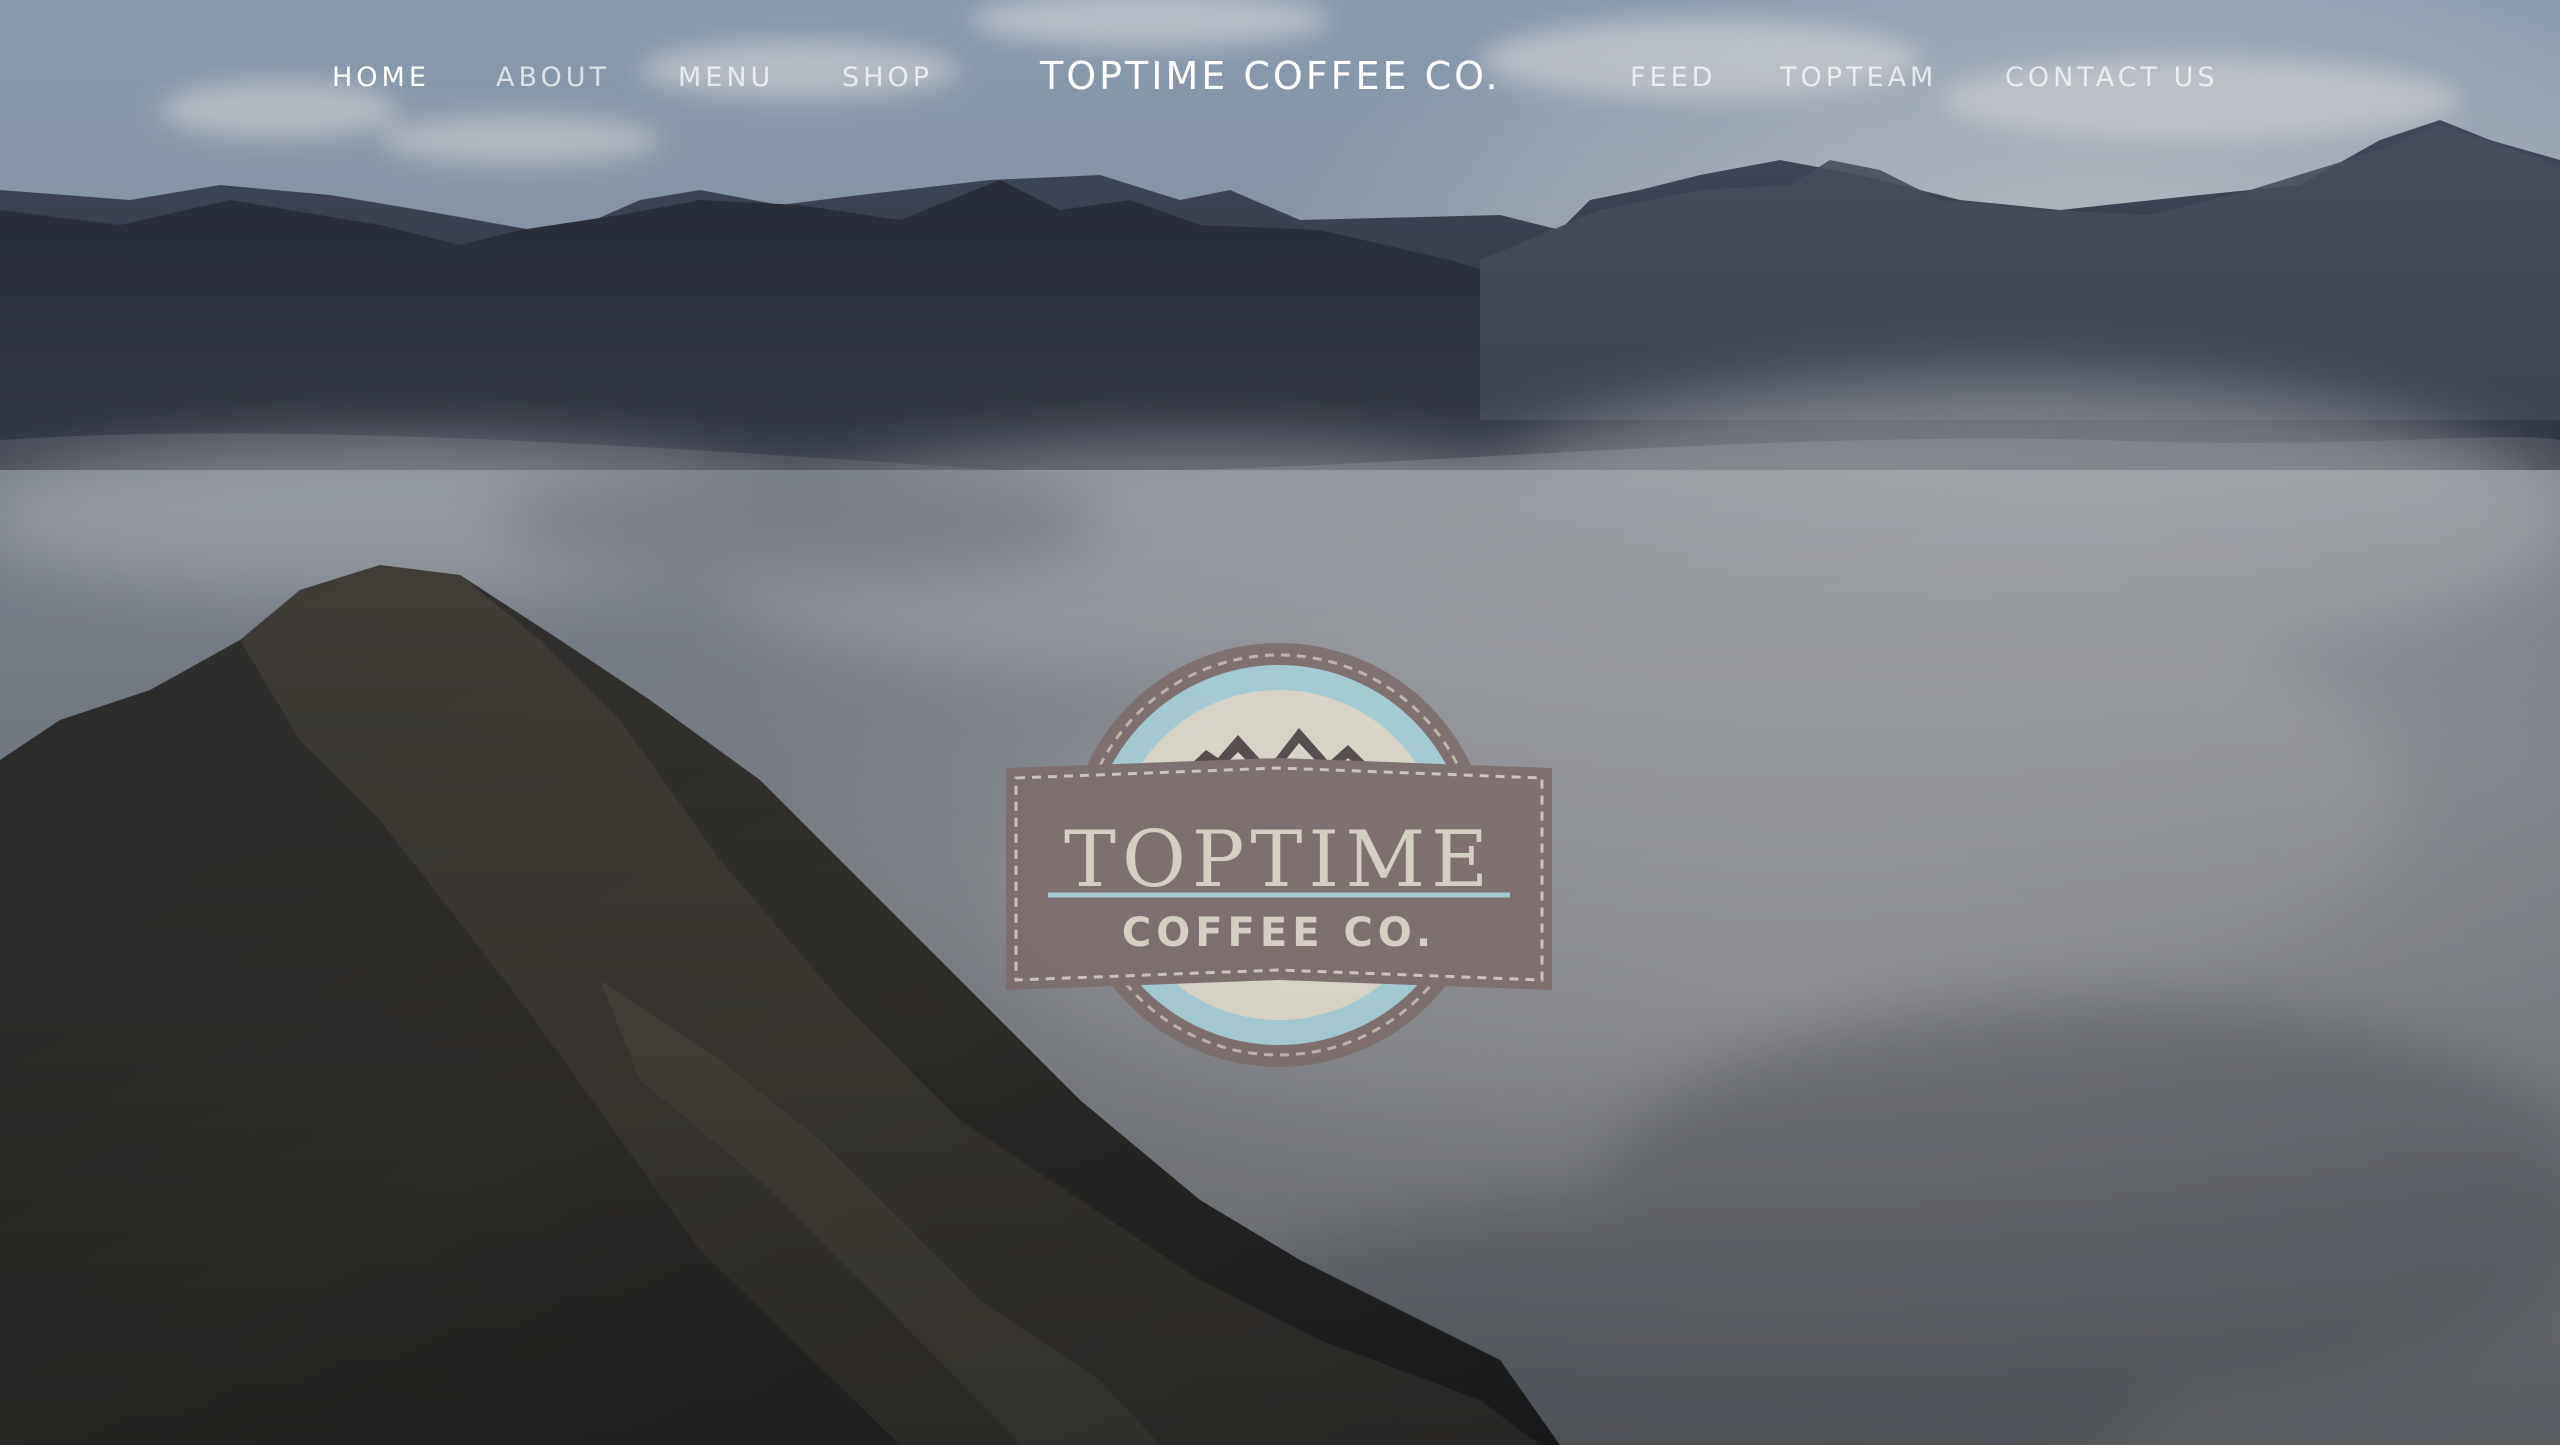 The width and height of the screenshot is (2560, 1445). I want to click on nav-link-shop: SHOP, so click(887, 77).